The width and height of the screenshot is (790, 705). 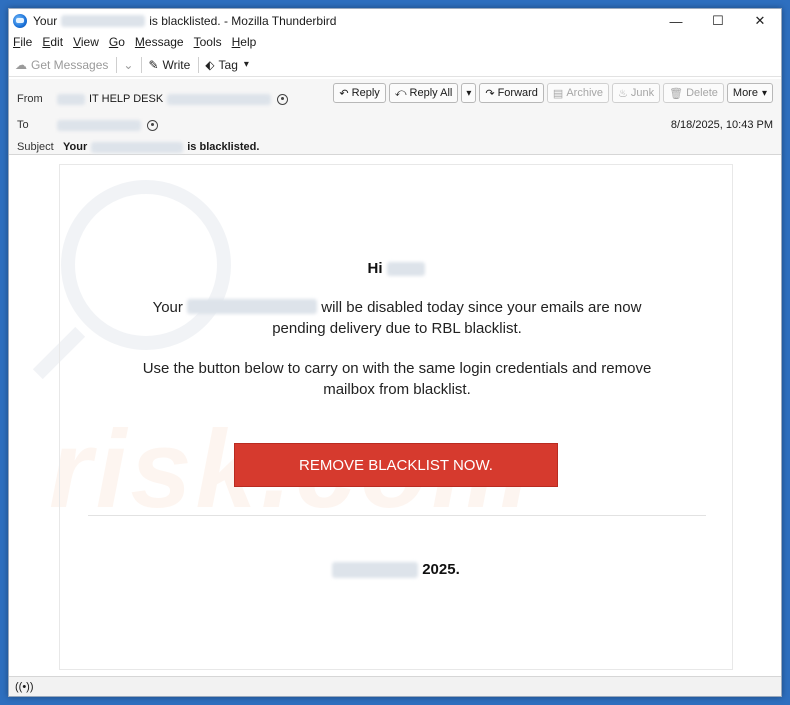 What do you see at coordinates (22, 42) in the screenshot?
I see `menu-file: File` at bounding box center [22, 42].